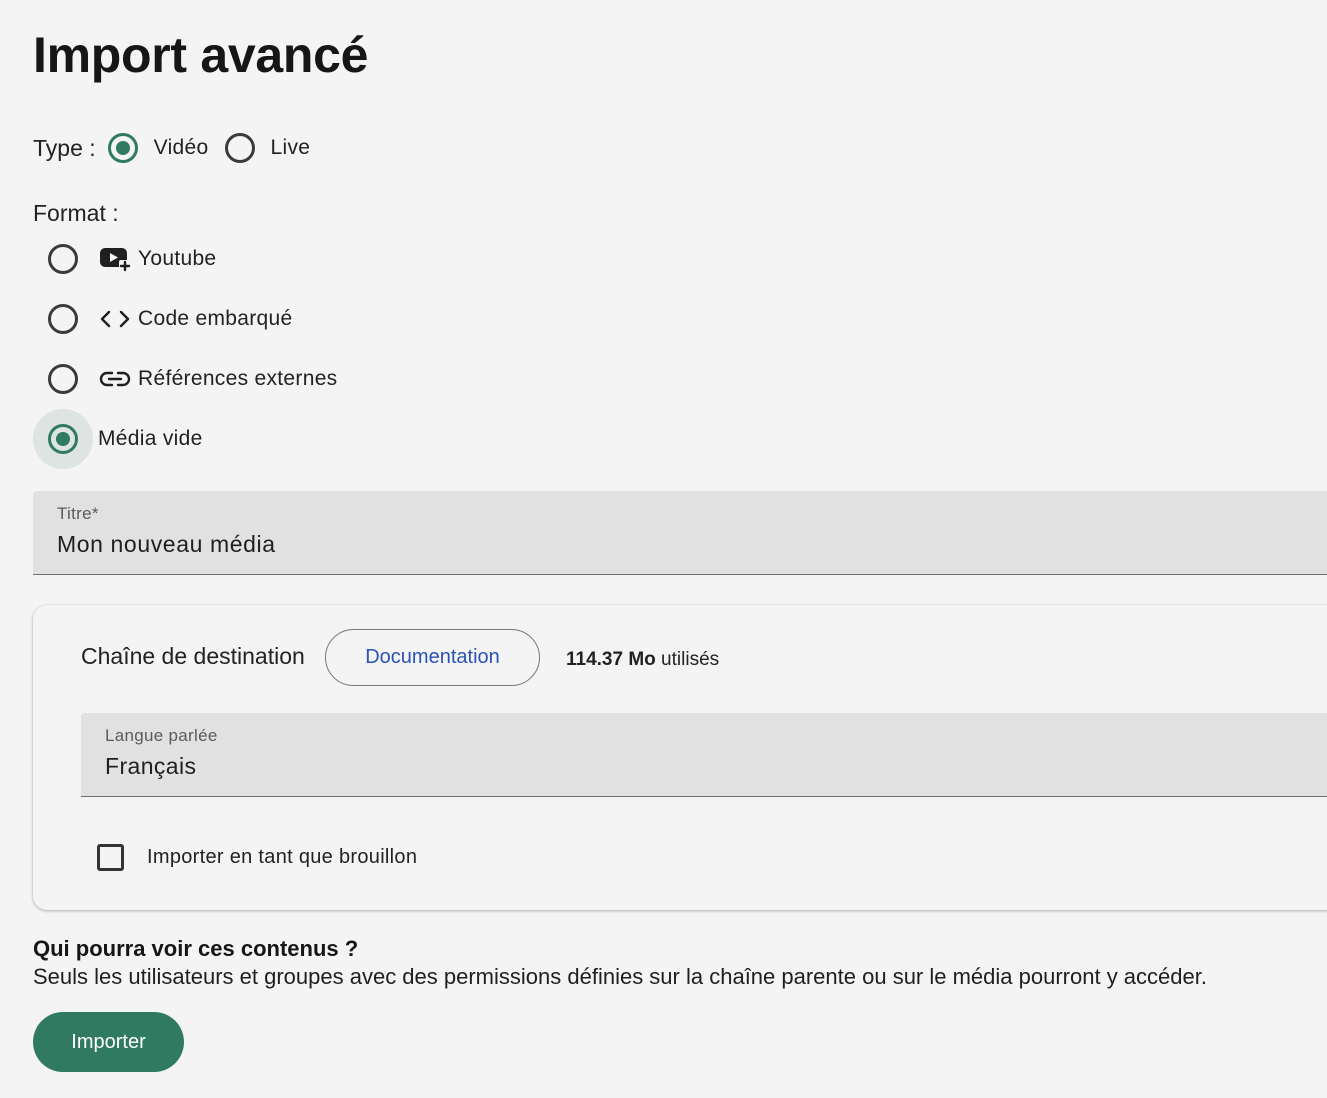 This screenshot has width=1327, height=1098. Describe the element at coordinates (201, 55) in the screenshot. I see `page-title: Import avancé` at that location.